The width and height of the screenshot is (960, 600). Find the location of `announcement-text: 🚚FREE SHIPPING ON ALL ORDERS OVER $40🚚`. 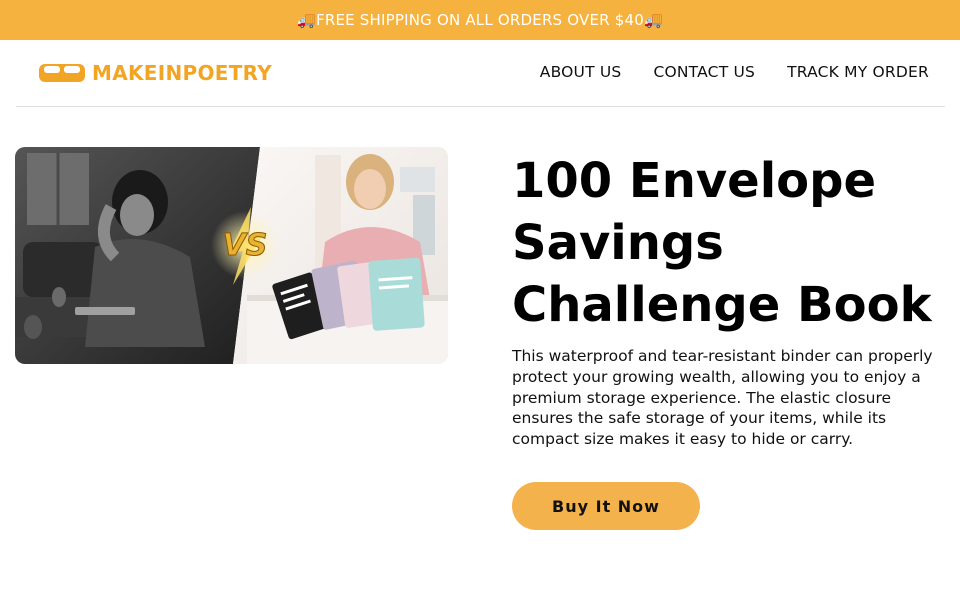

announcement-text: 🚚FREE SHIPPING ON ALL ORDERS OVER $40🚚 is located at coordinates (480, 20).